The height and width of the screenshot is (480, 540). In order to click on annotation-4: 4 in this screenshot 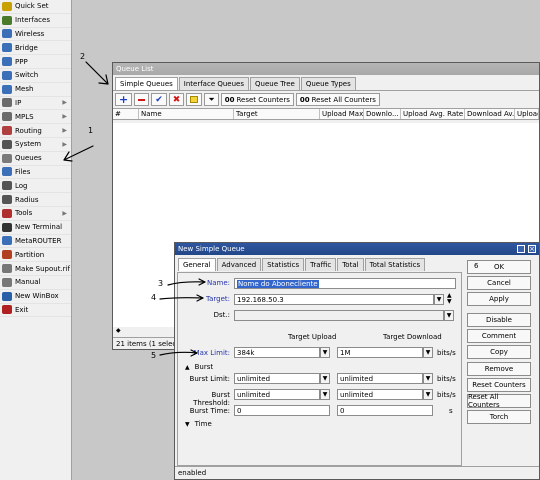, I will do `click(154, 297)`.